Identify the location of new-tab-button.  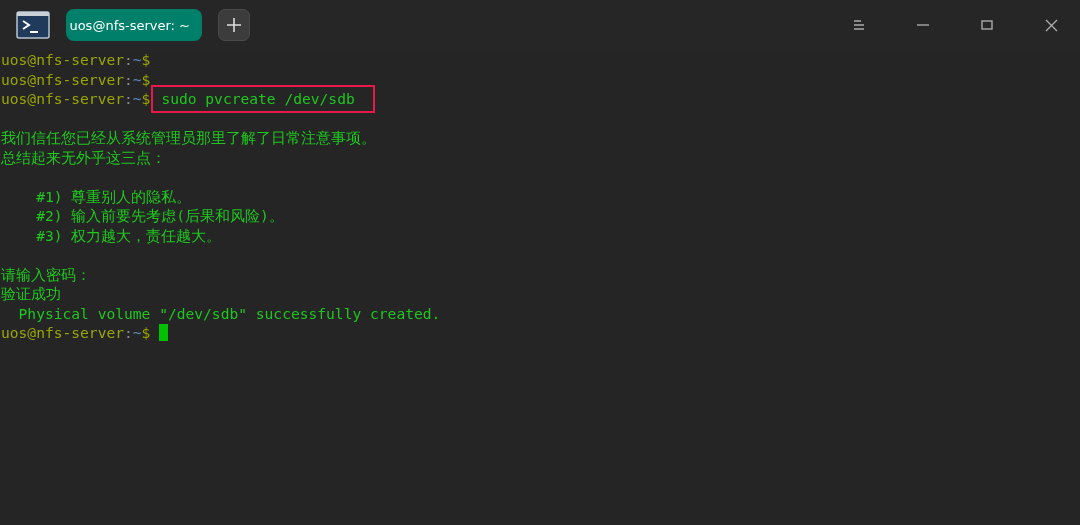
(234, 25).